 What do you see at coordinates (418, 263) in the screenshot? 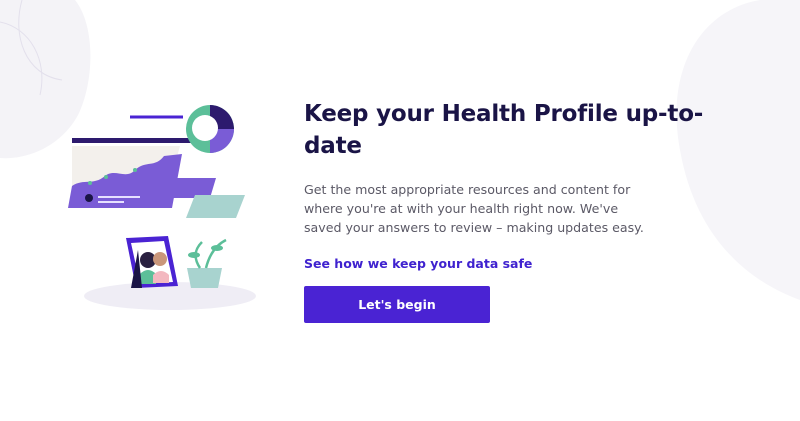
I see `data-privacy-link: See how we keep your data safe` at bounding box center [418, 263].